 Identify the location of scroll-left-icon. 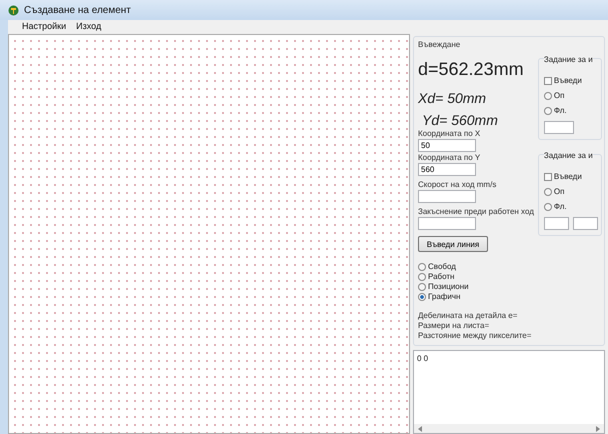
(420, 429).